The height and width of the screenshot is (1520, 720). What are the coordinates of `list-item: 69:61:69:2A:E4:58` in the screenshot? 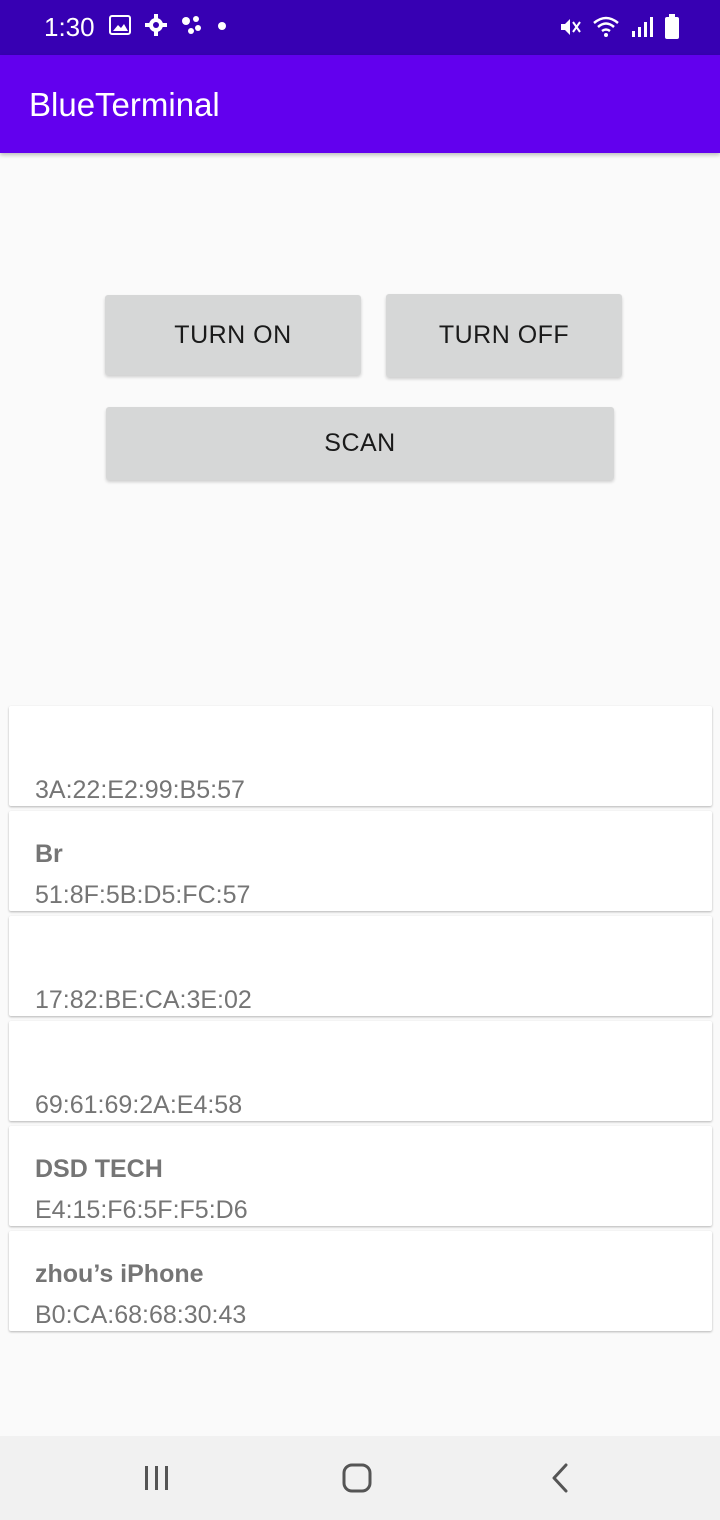 It's located at (360, 1071).